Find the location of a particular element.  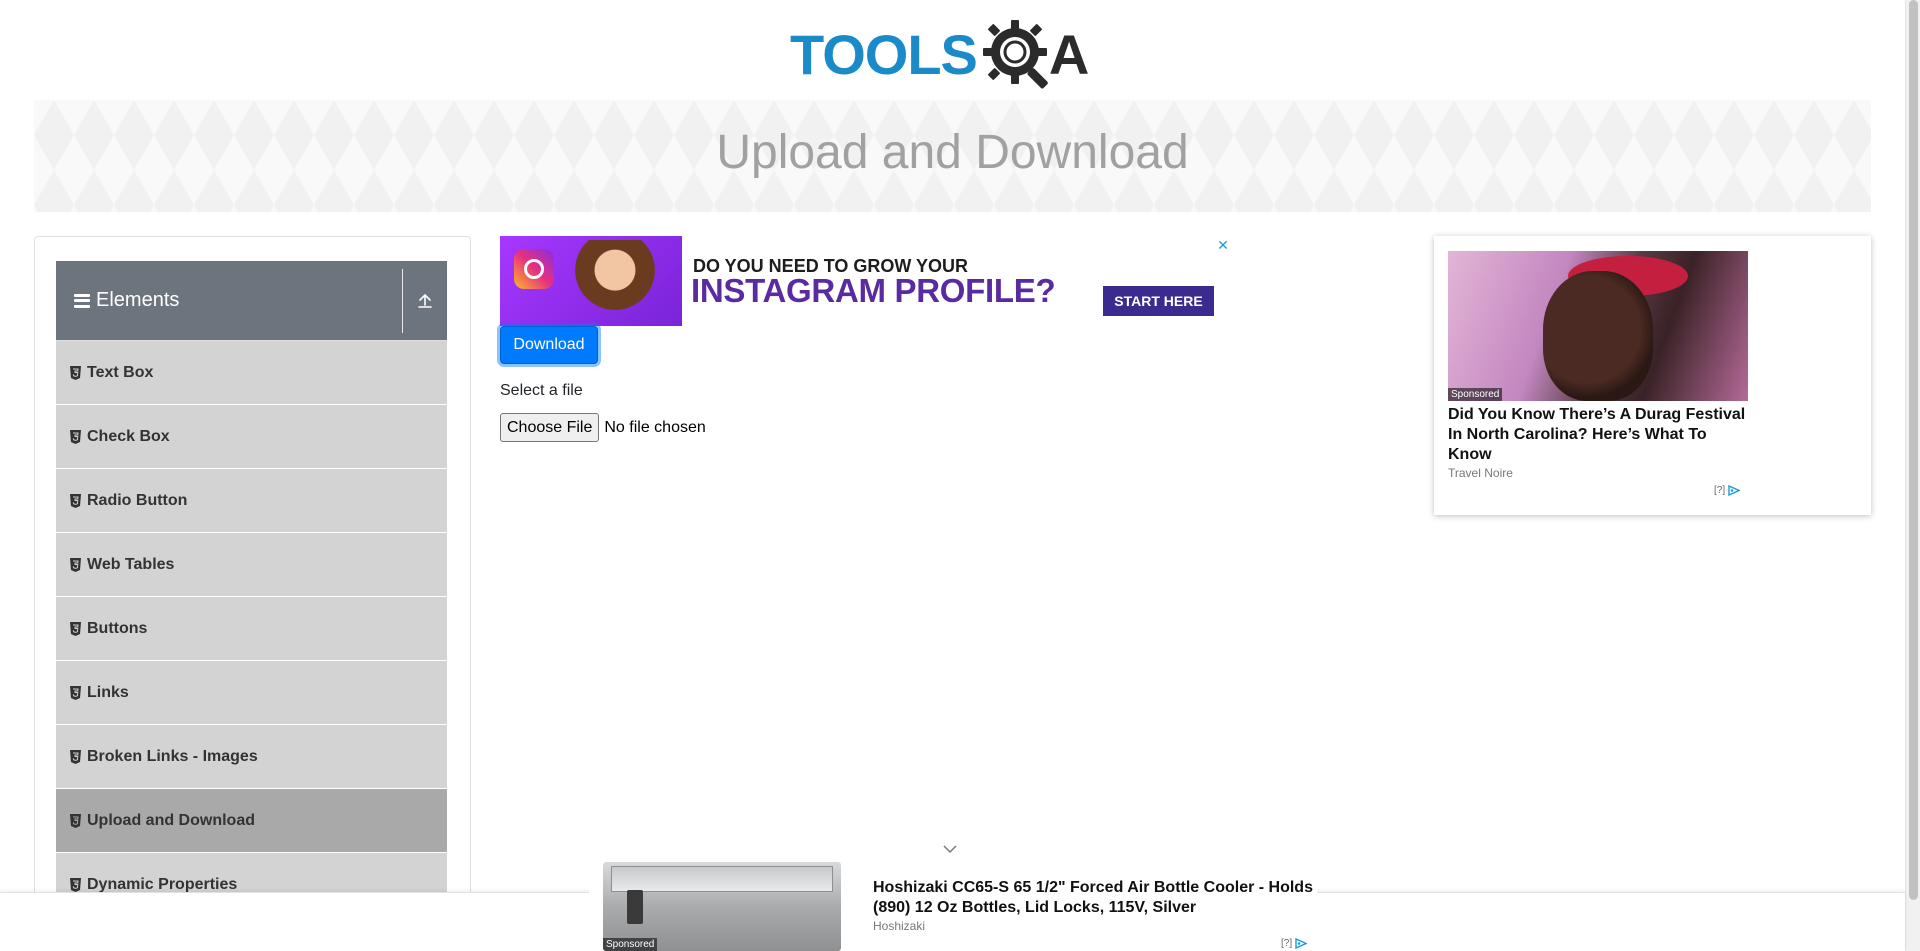

collapse-toggle is located at coordinates (425, 301).